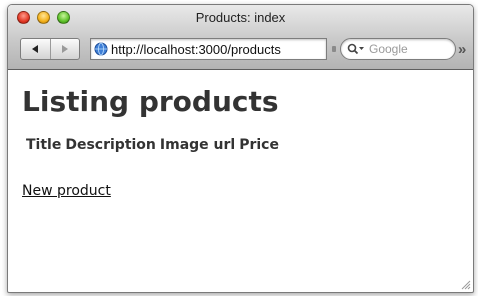 The width and height of the screenshot is (478, 296). Describe the element at coordinates (110, 145) in the screenshot. I see `column-header-description: Description` at that location.